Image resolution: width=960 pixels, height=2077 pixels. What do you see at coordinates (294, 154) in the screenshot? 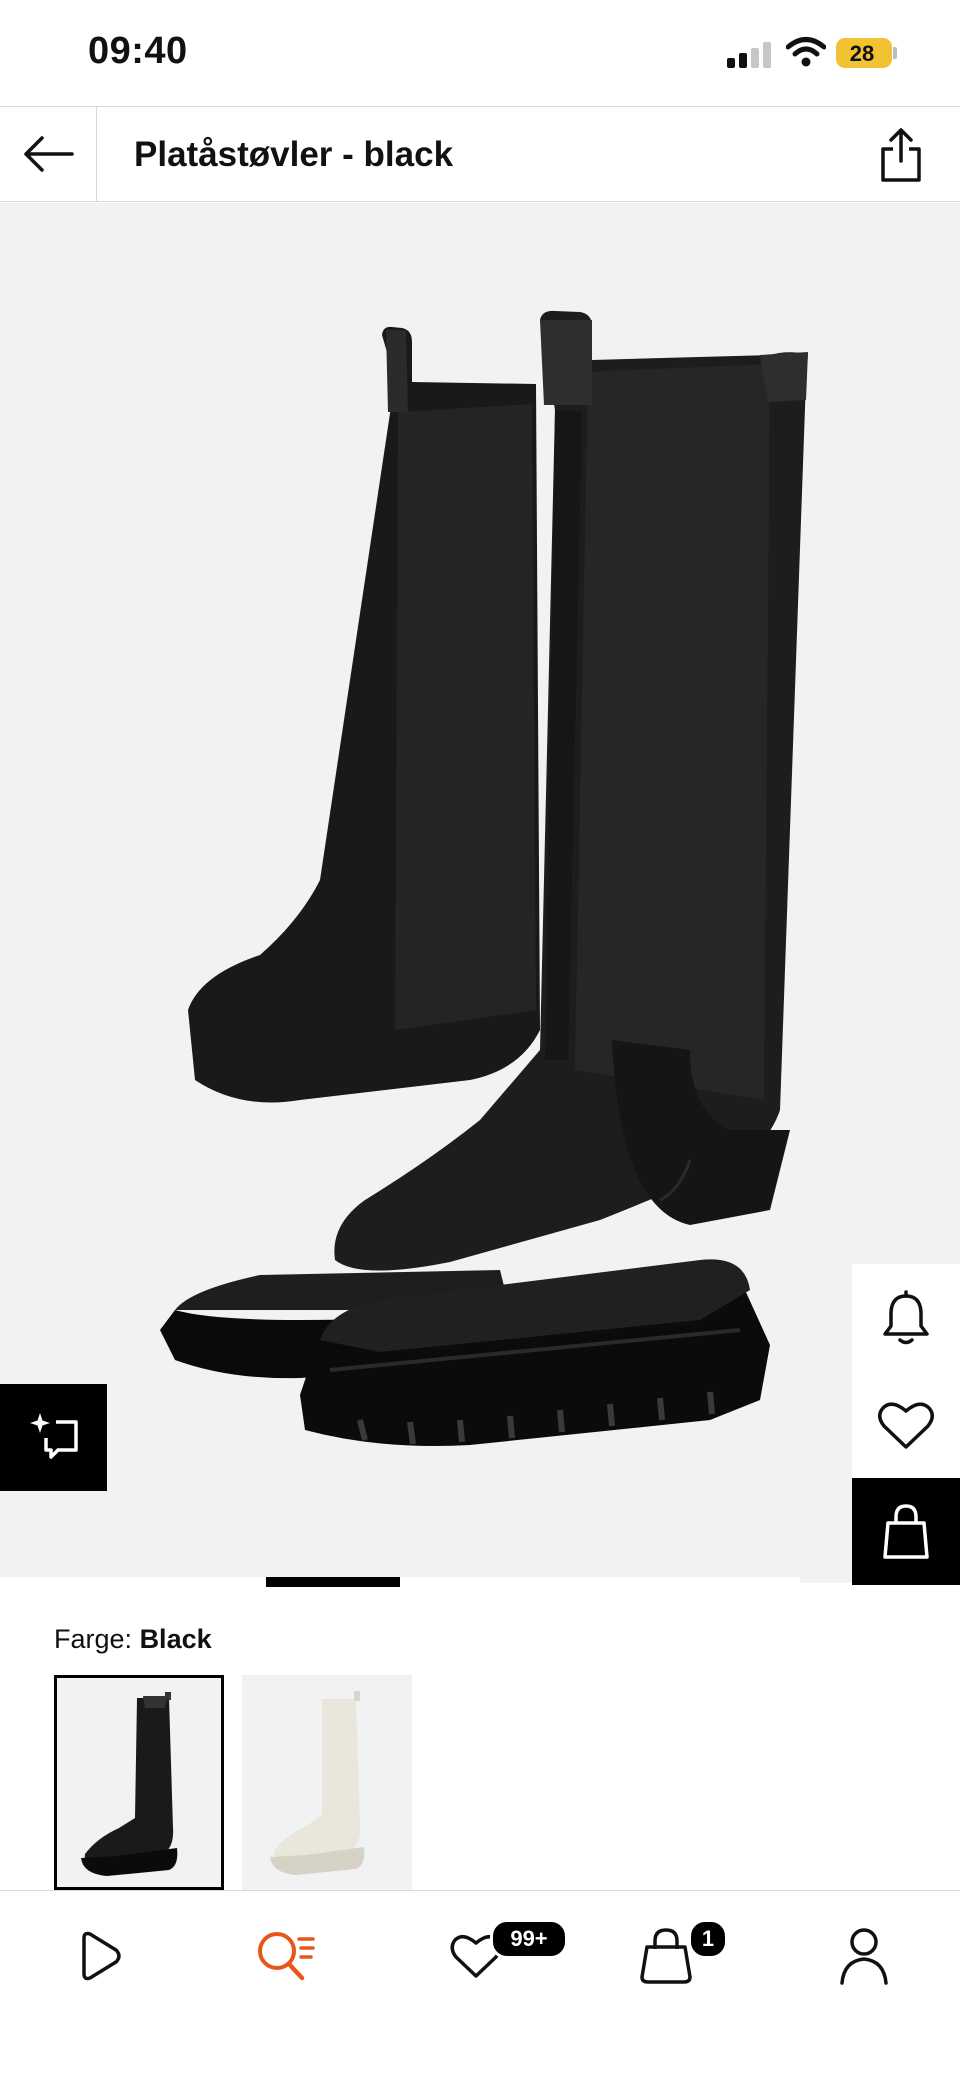
I see `page-title: Platåstøvler - black` at bounding box center [294, 154].